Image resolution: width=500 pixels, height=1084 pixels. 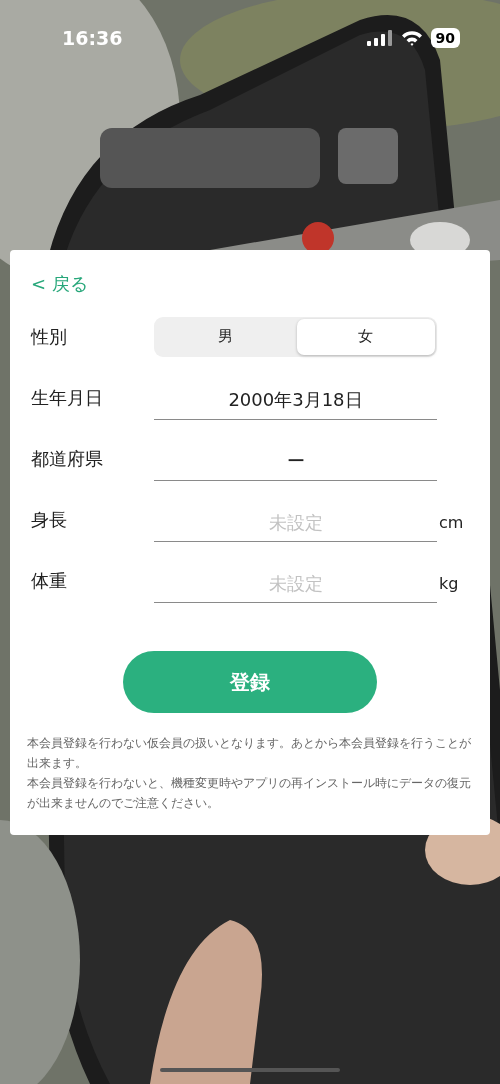 I want to click on wifi-icon, so click(x=411, y=37).